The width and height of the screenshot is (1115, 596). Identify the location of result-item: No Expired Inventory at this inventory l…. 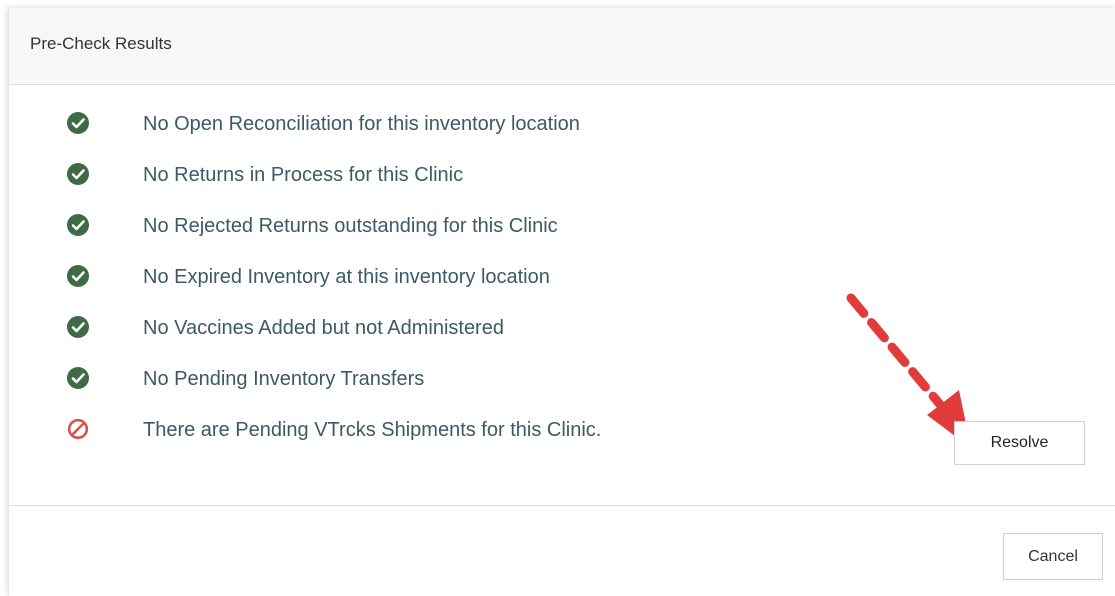
(562, 280).